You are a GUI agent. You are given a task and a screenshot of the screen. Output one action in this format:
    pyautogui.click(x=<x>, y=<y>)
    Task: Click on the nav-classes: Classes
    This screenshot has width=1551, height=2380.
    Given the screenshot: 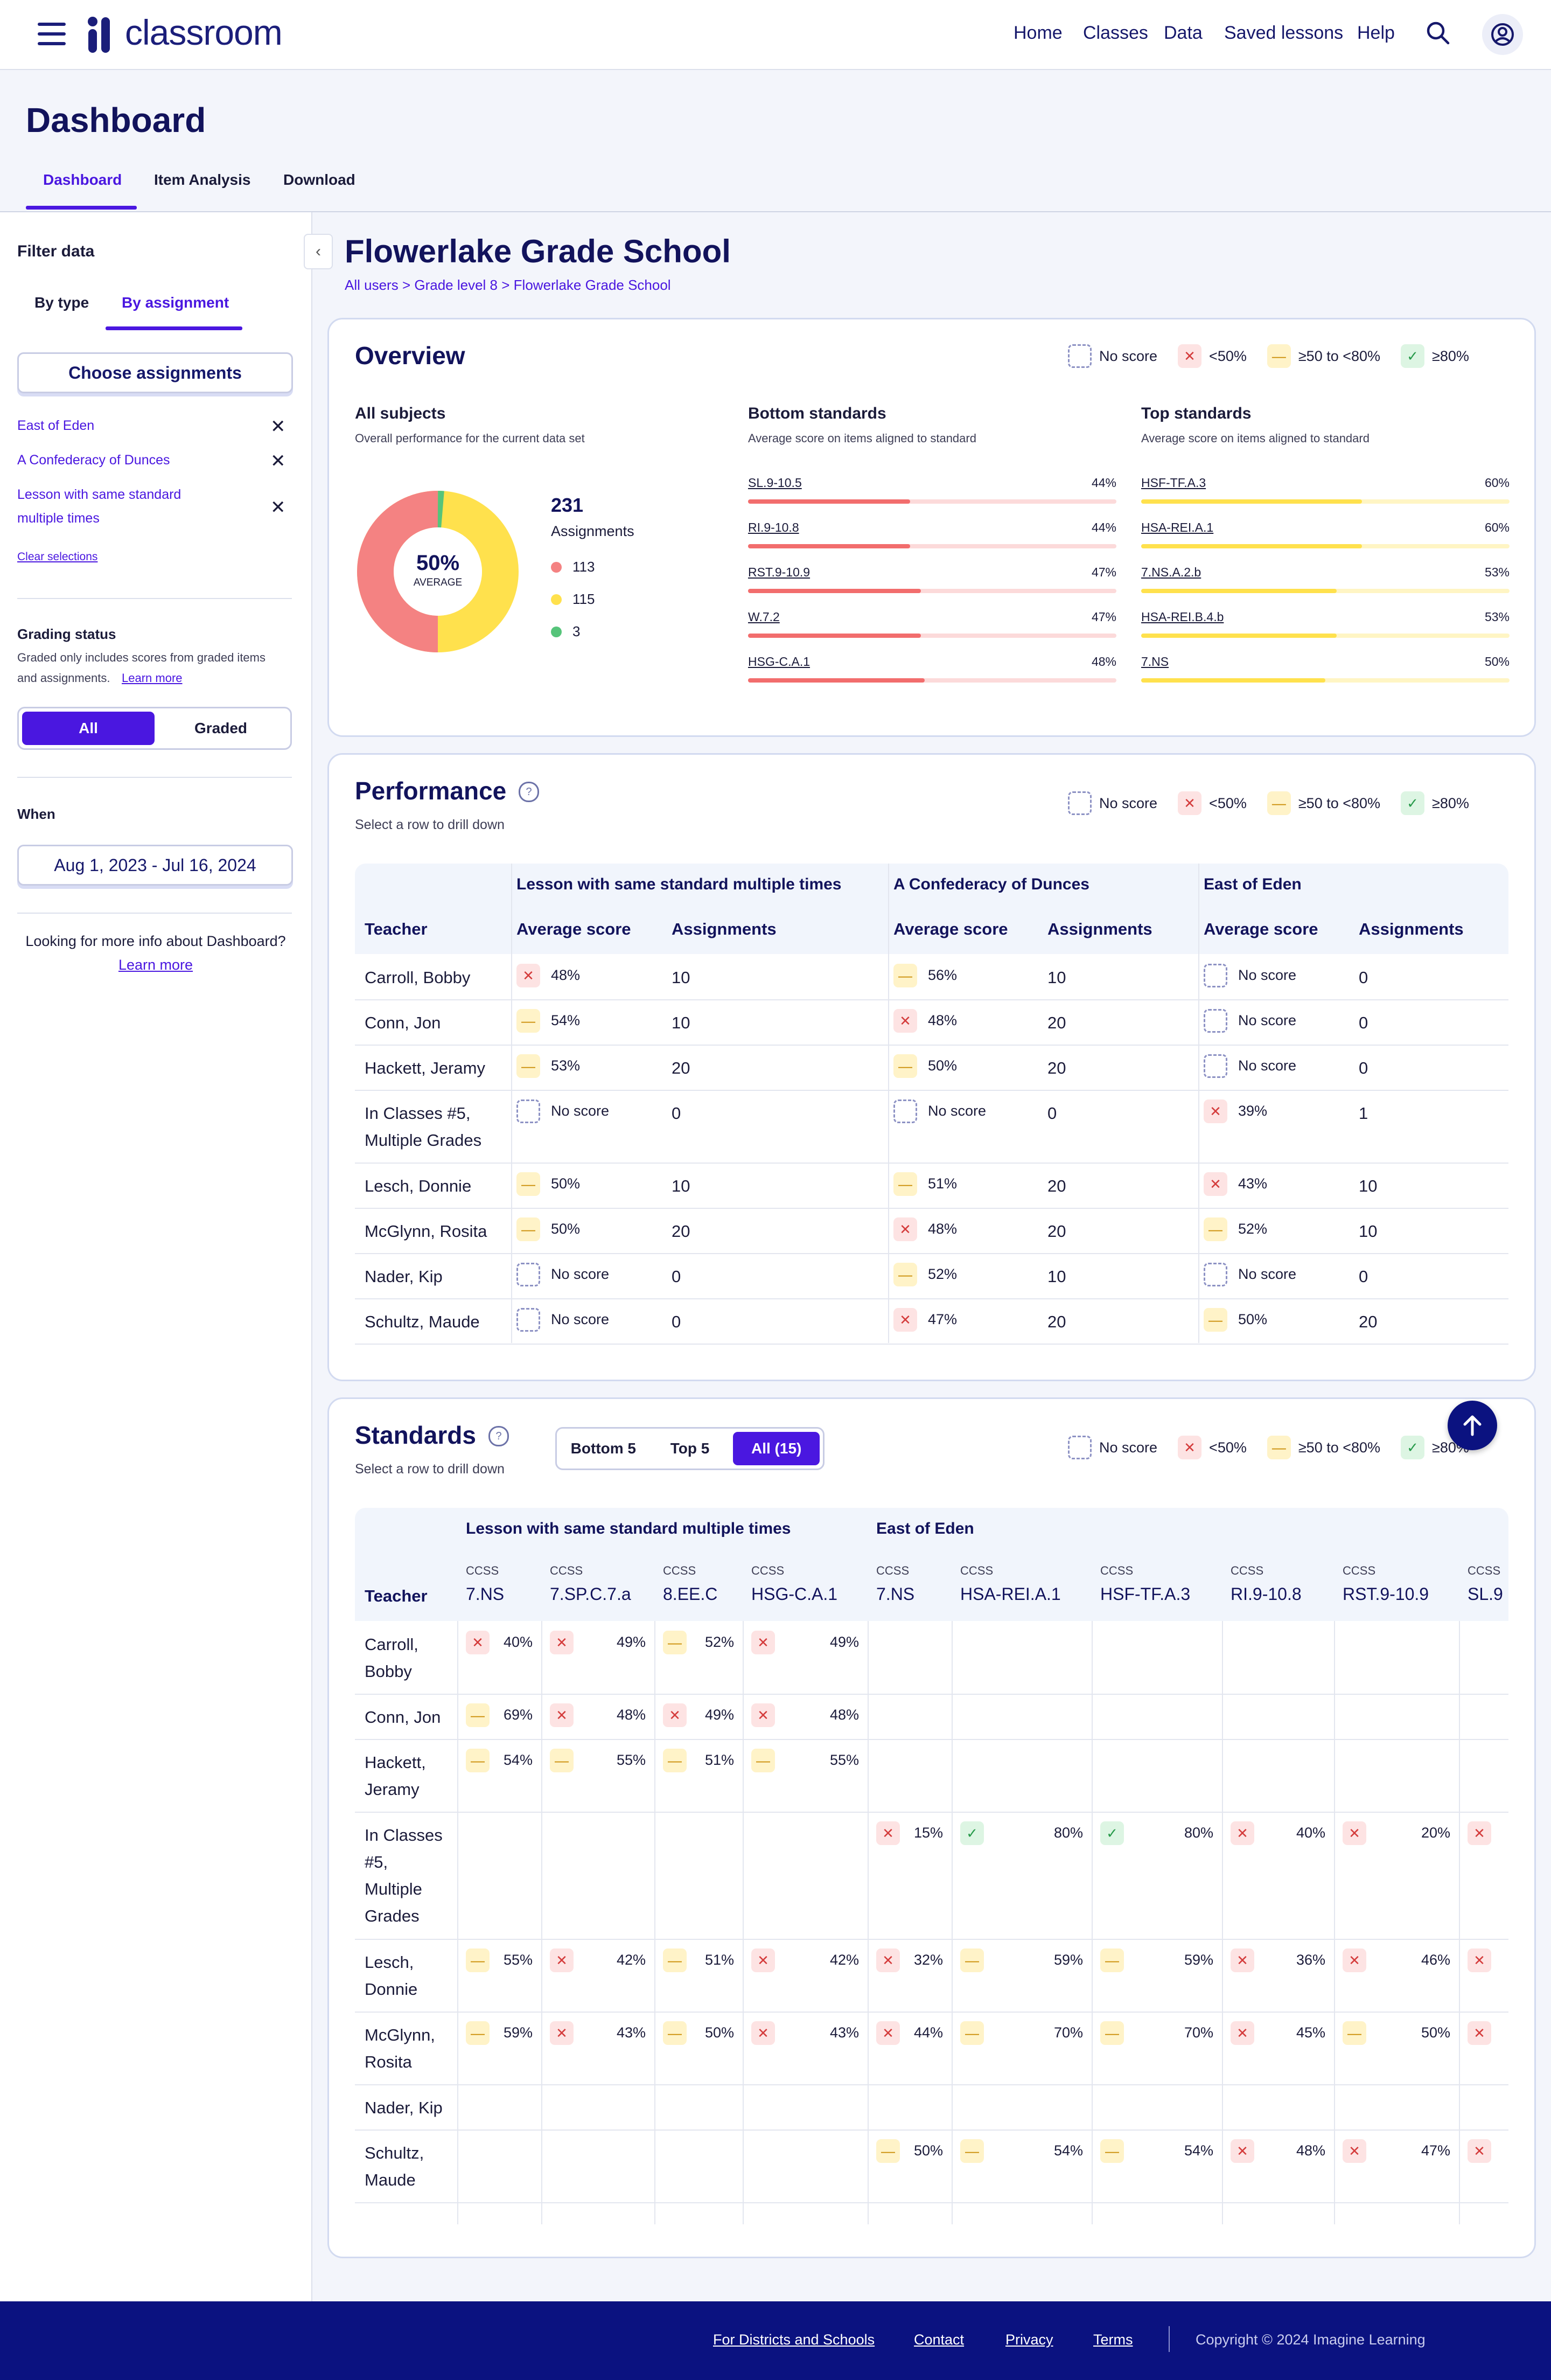 What is the action you would take?
    pyautogui.click(x=1115, y=33)
    